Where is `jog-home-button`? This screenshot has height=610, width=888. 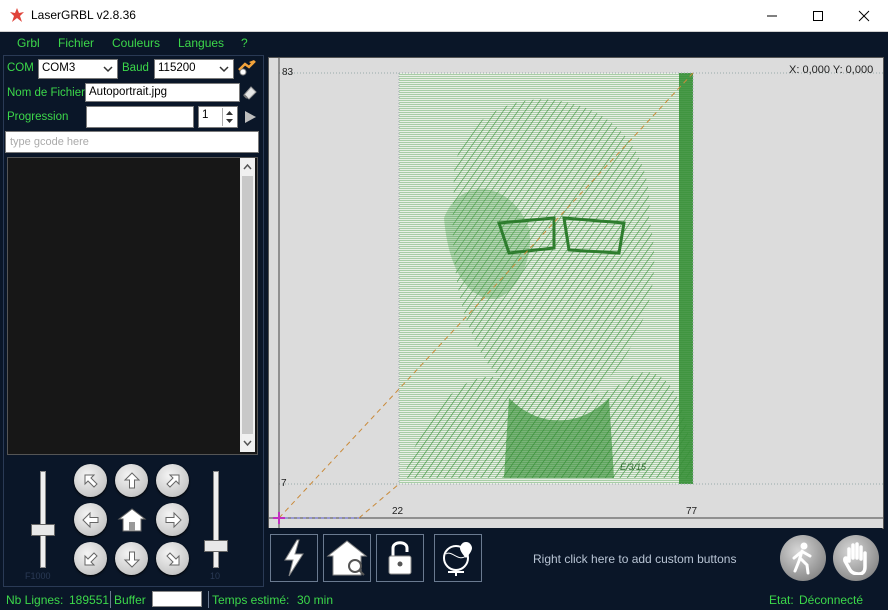 jog-home-button is located at coordinates (131, 519).